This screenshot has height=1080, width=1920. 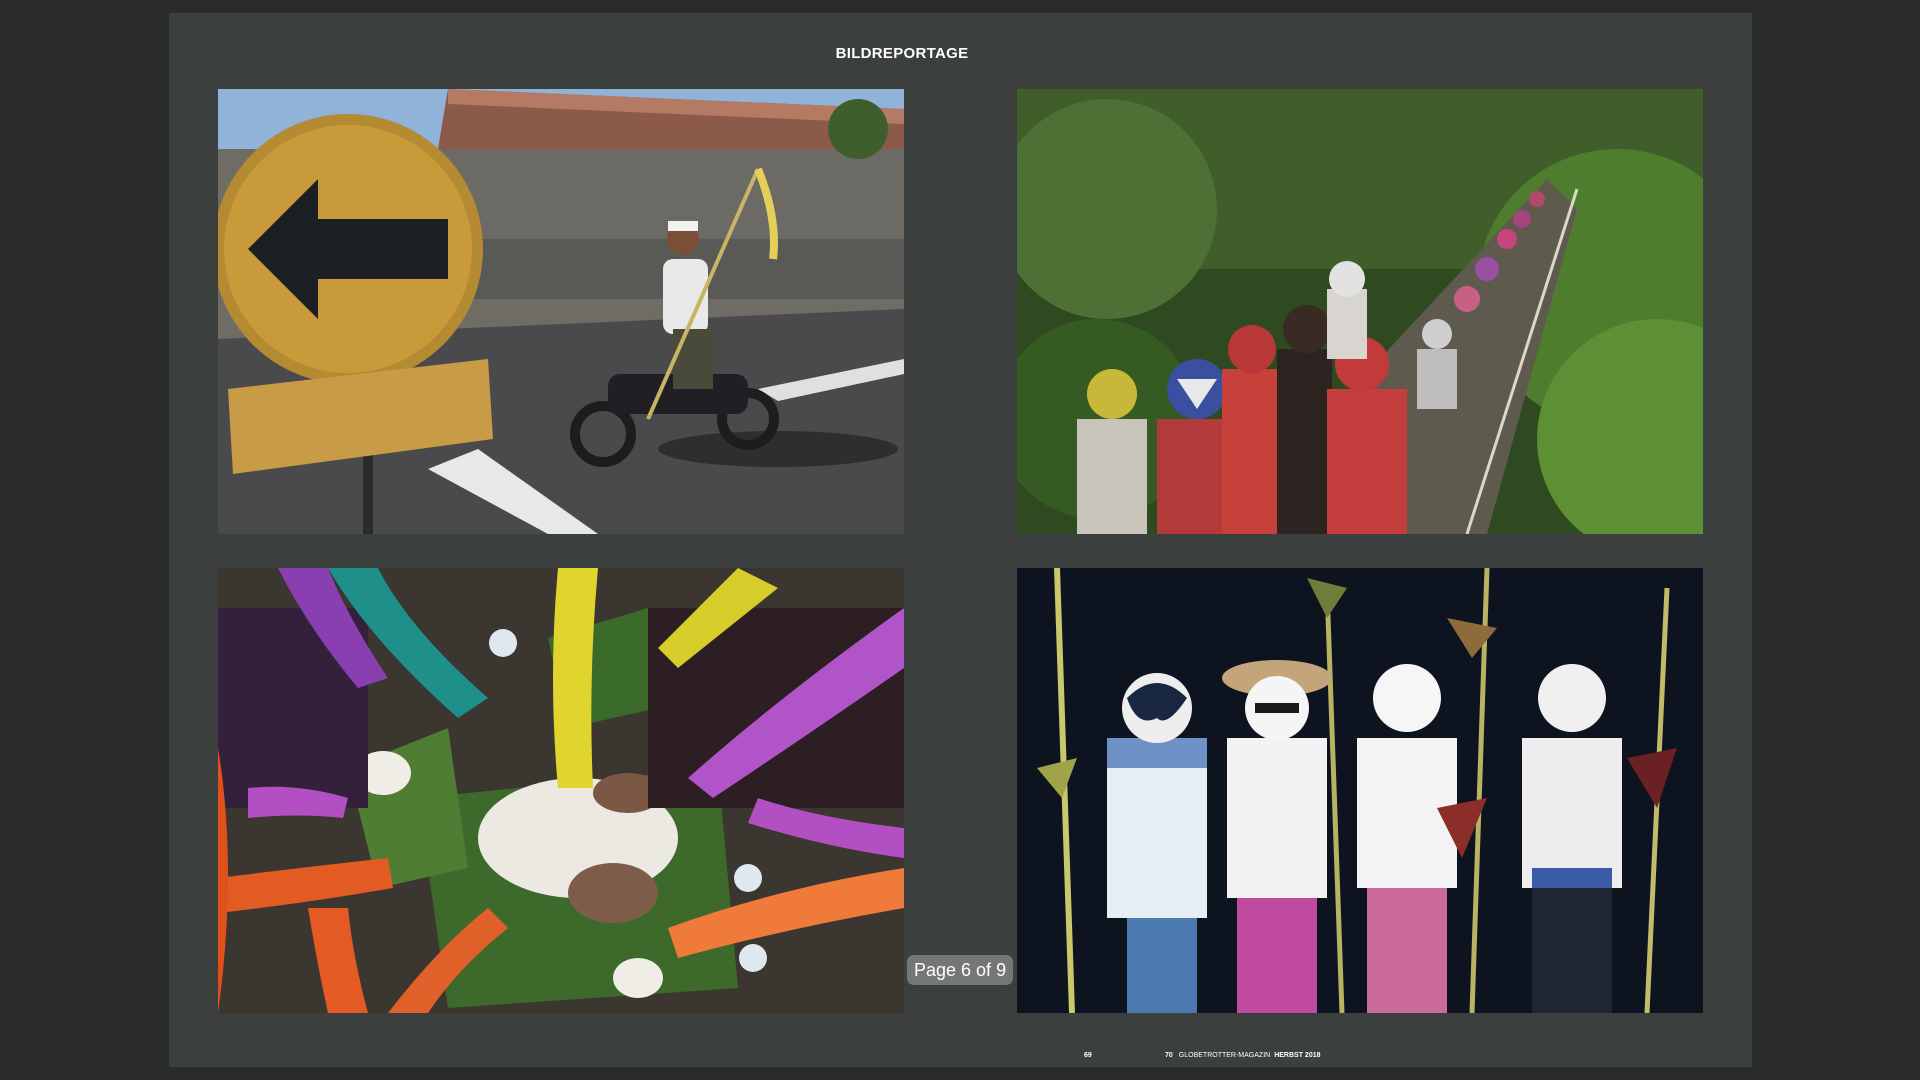 I want to click on page-number-right: 70, so click(x=1169, y=1055).